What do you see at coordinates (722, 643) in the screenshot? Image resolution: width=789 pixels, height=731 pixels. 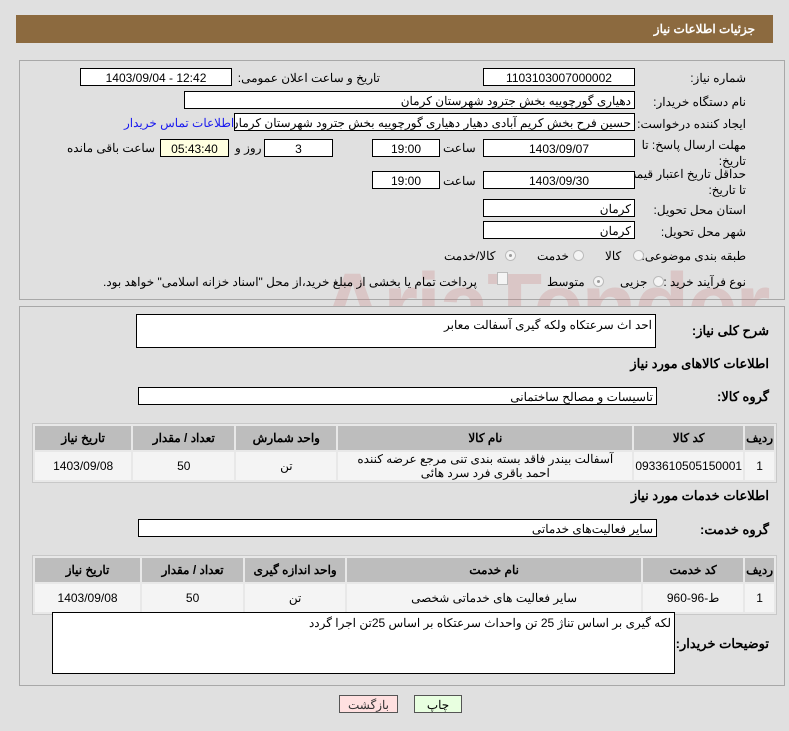 I see `notes-label: توضیحات خریدار:` at bounding box center [722, 643].